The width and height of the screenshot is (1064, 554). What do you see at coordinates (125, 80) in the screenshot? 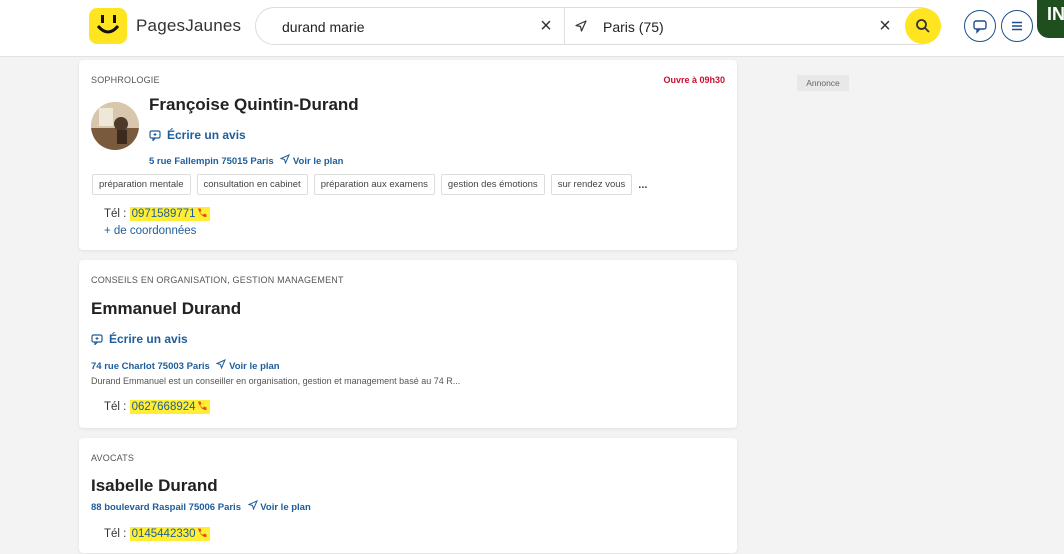
I see `result-category: SOPHROLOGIE` at bounding box center [125, 80].